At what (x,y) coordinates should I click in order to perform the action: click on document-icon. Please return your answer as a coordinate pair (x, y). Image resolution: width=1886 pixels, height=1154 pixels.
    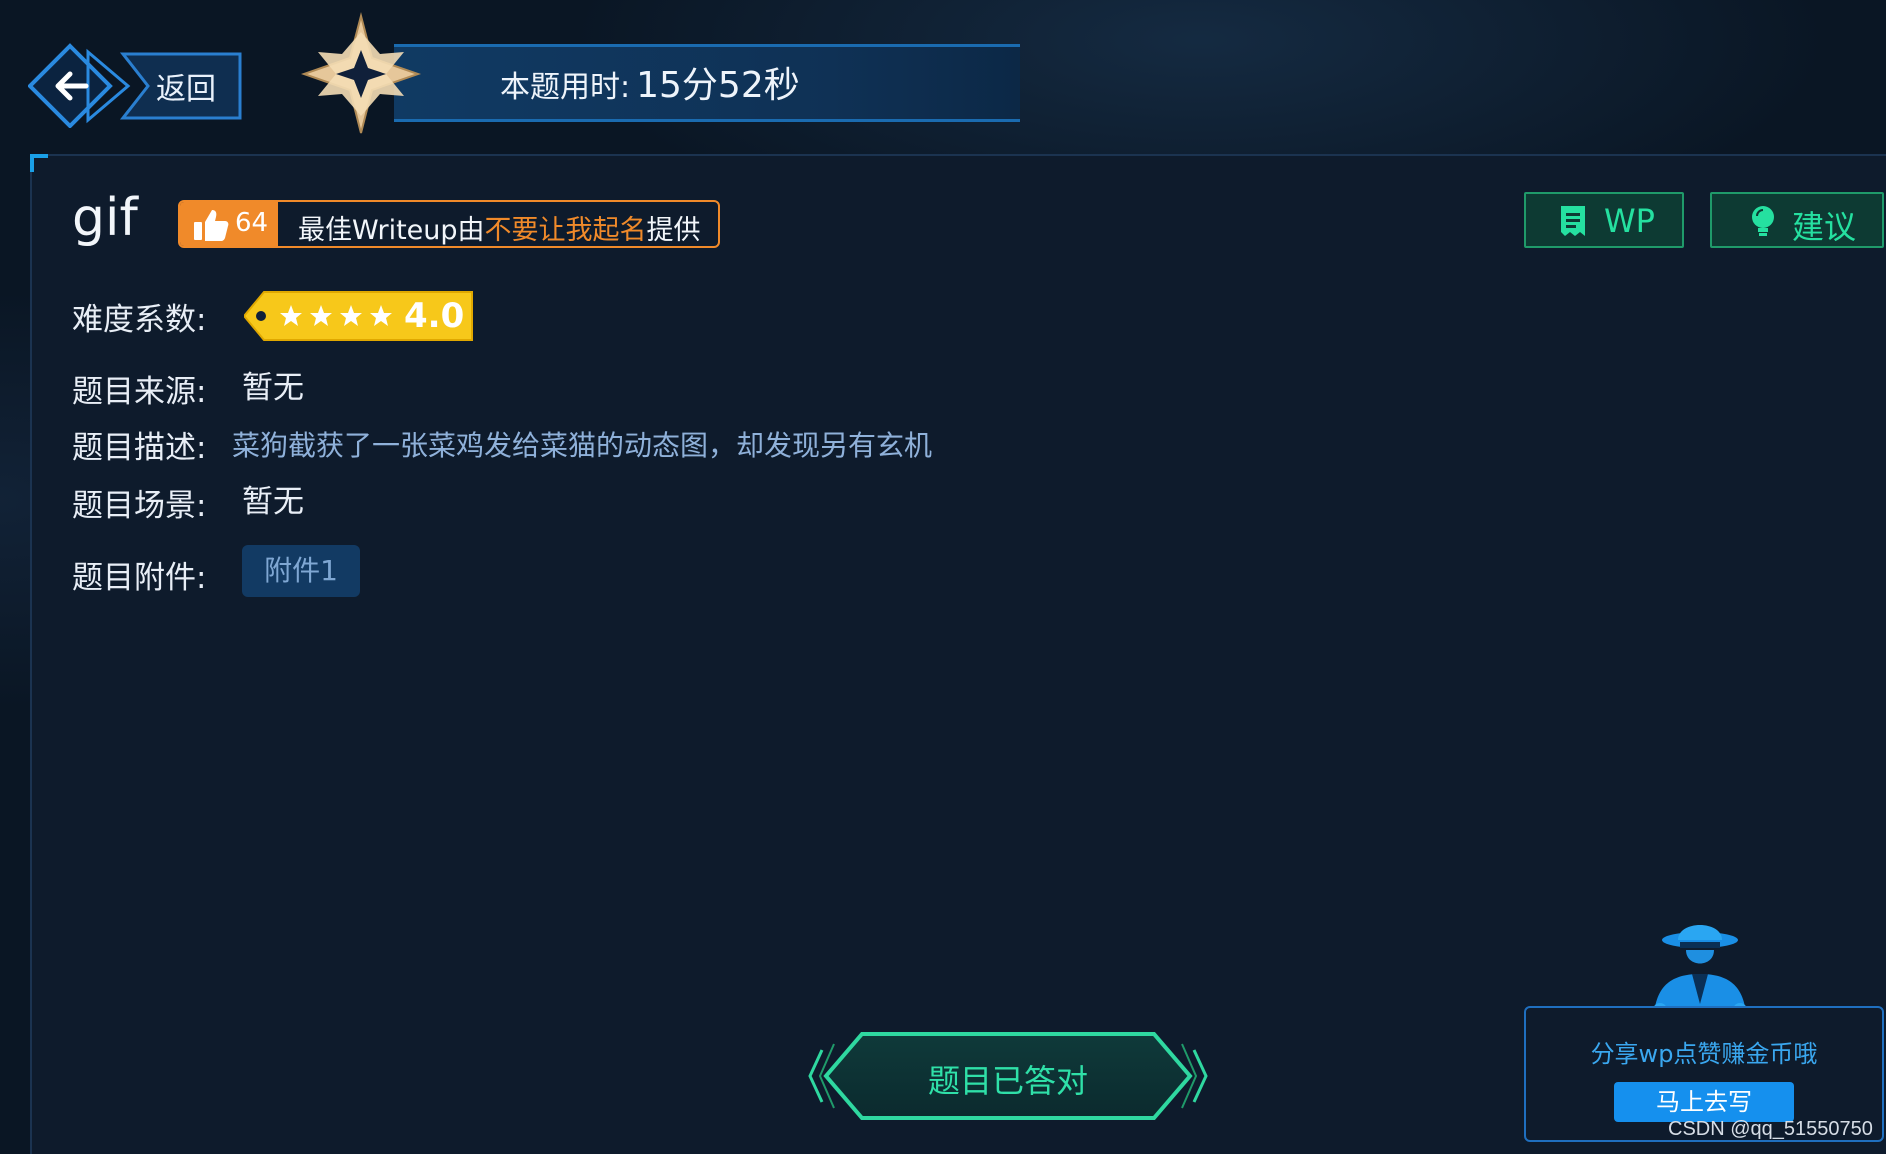
    Looking at the image, I should click on (1573, 221).